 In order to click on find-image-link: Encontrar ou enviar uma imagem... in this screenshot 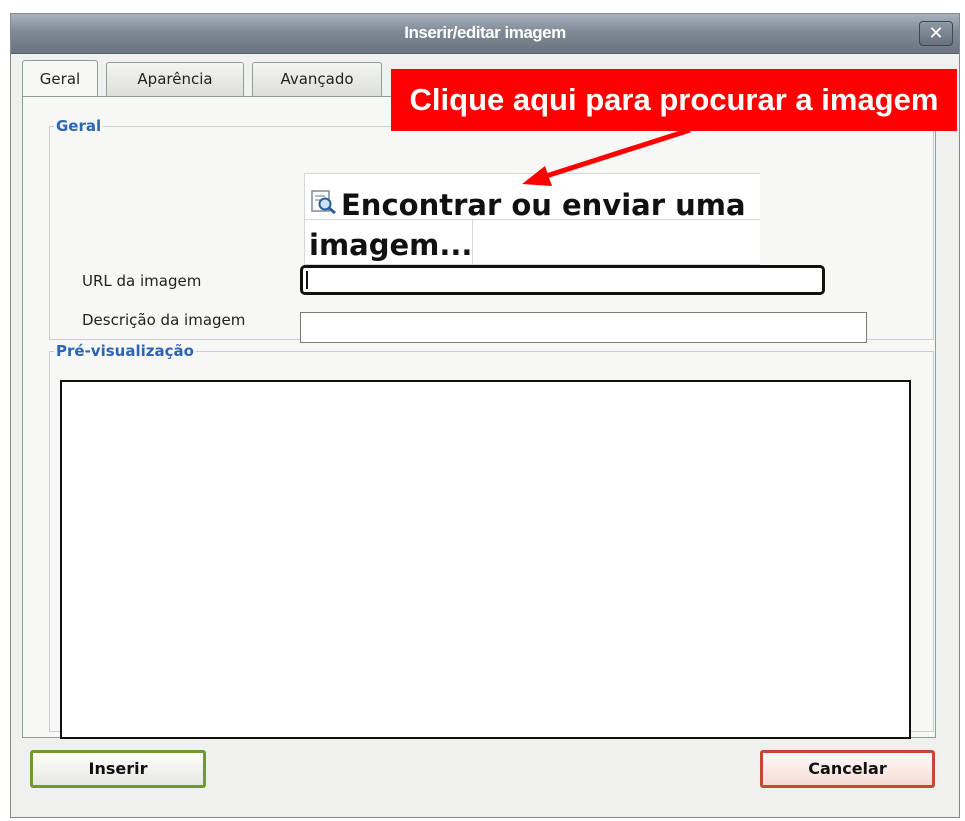, I will do `click(532, 219)`.